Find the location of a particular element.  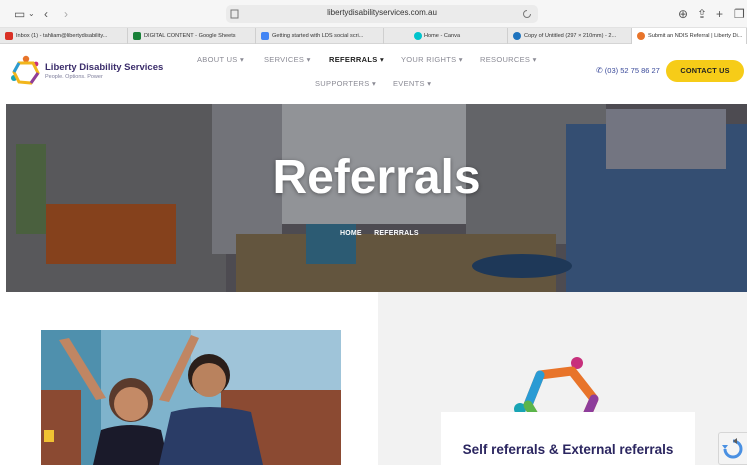

nav-resources: RESOURCES ▾ is located at coordinates (508, 59).